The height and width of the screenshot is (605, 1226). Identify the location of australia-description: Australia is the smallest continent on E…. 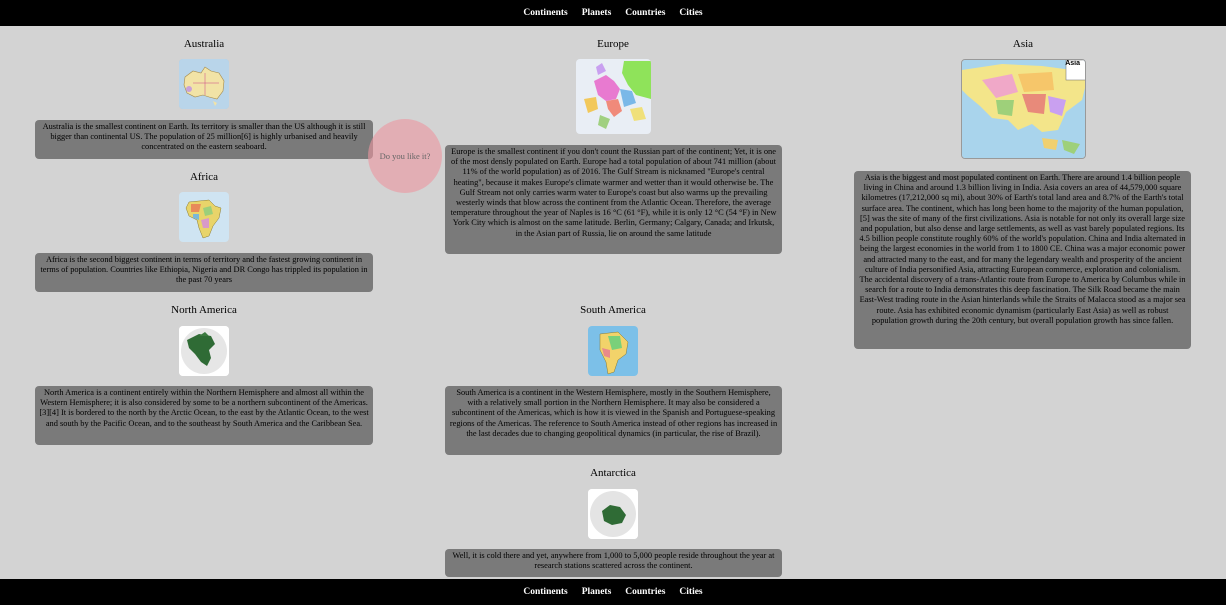
(204, 139).